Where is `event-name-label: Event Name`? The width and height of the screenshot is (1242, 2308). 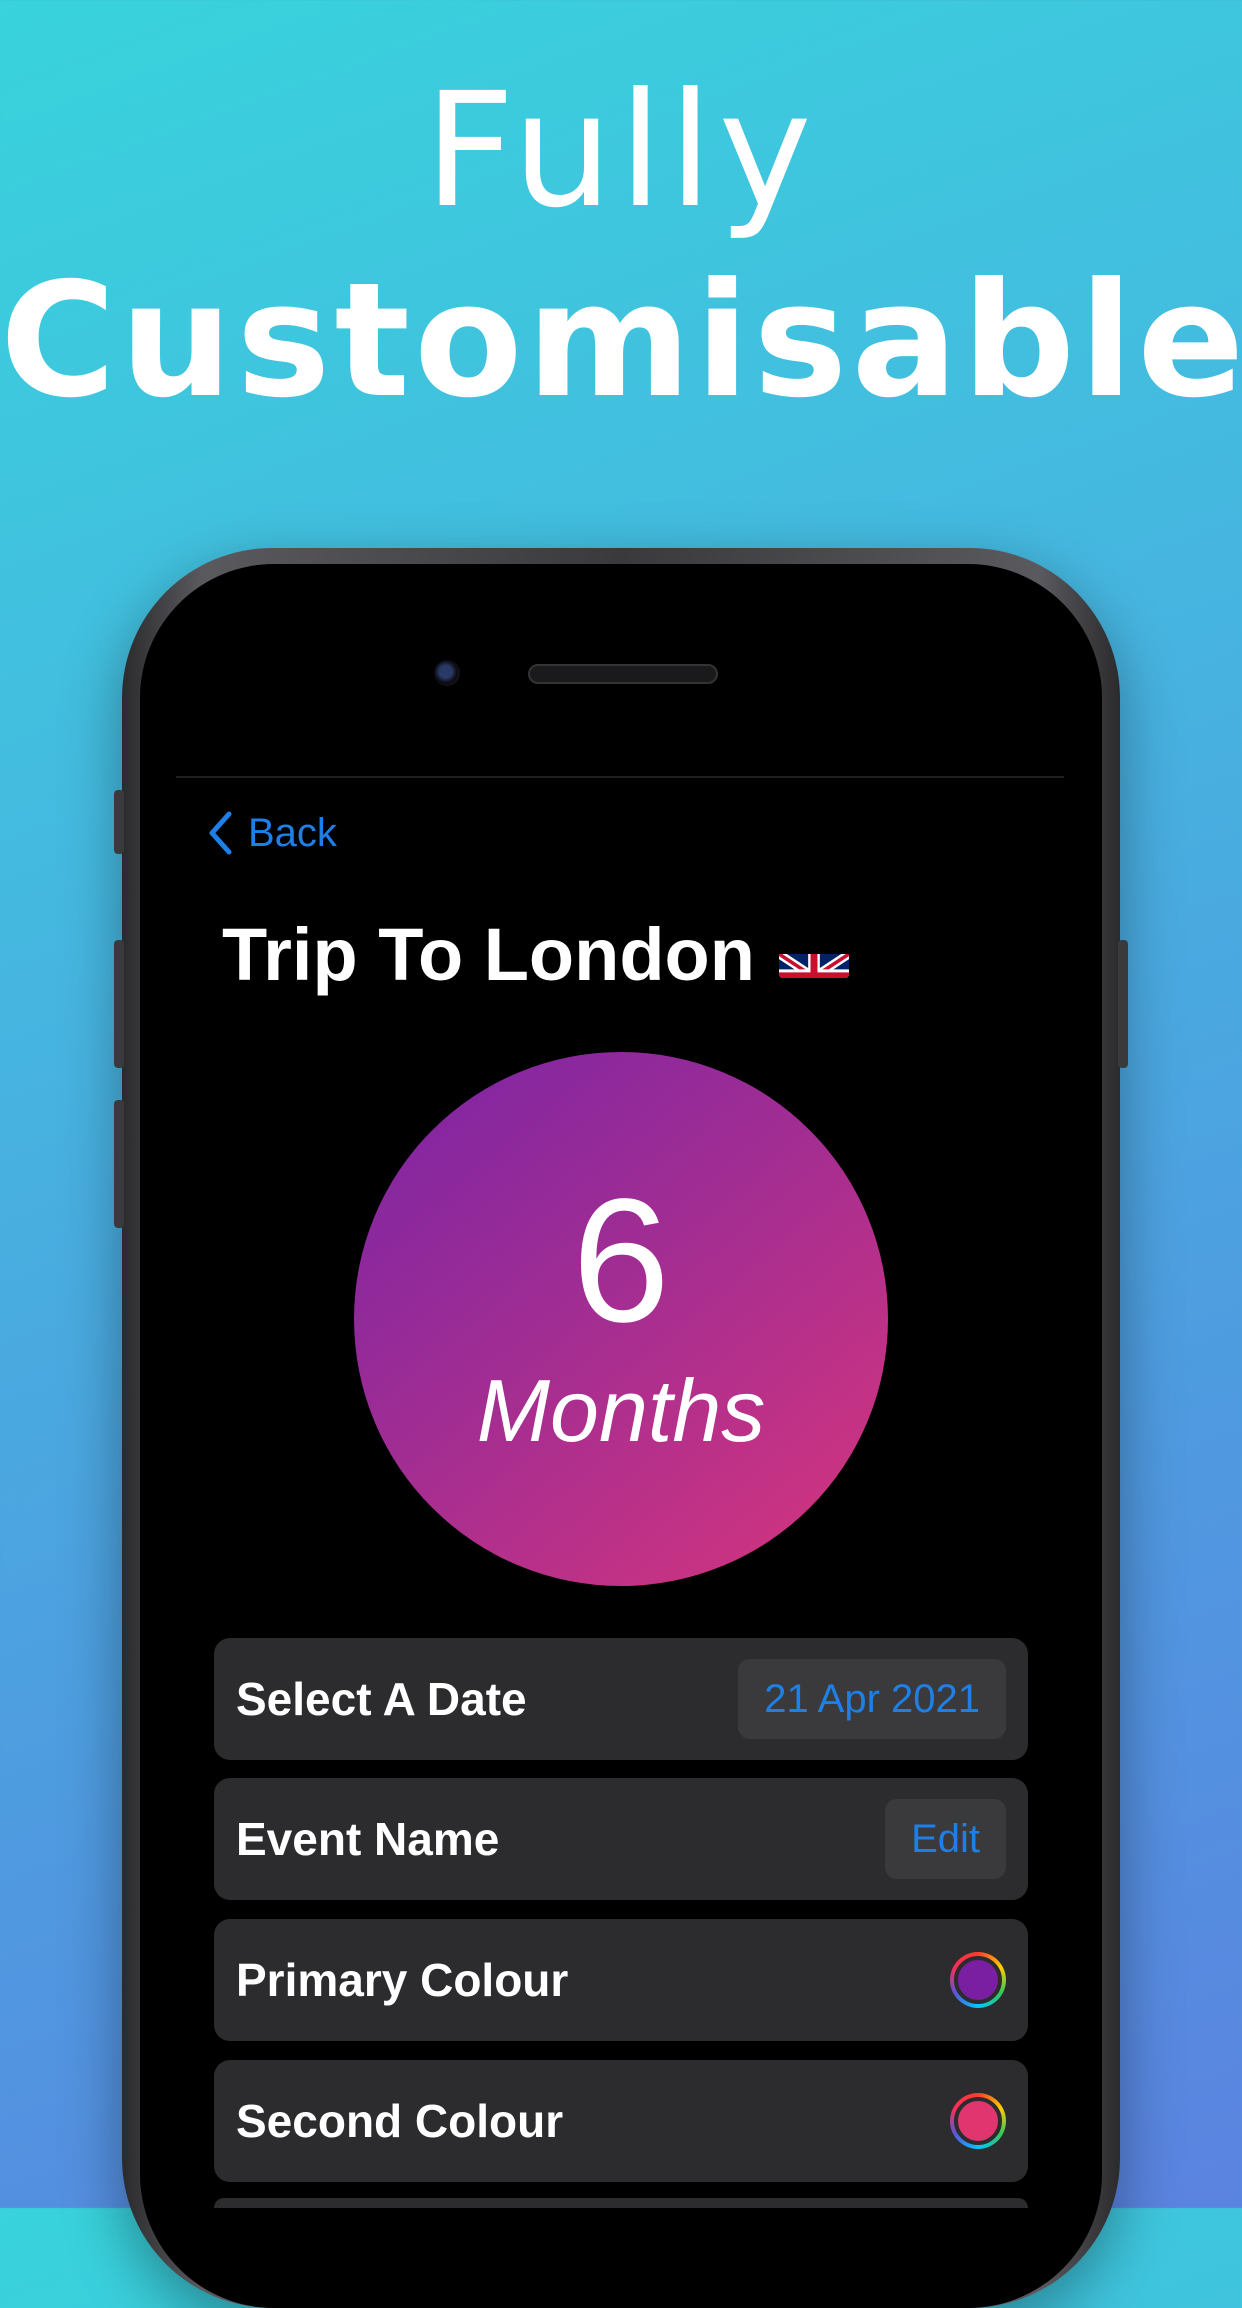 event-name-label: Event Name is located at coordinates (368, 1839).